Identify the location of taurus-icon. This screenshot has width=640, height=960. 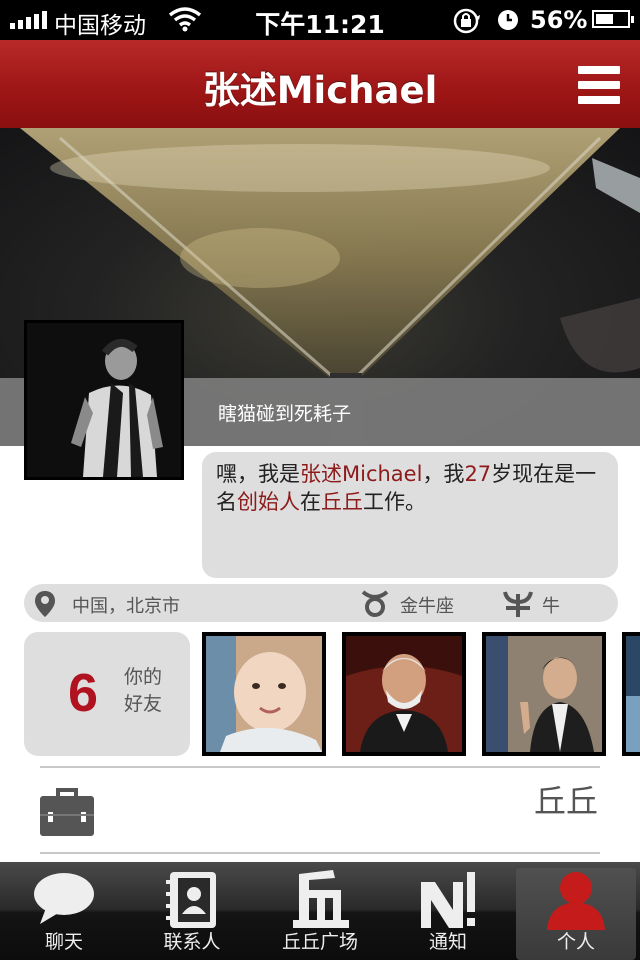
(375, 605).